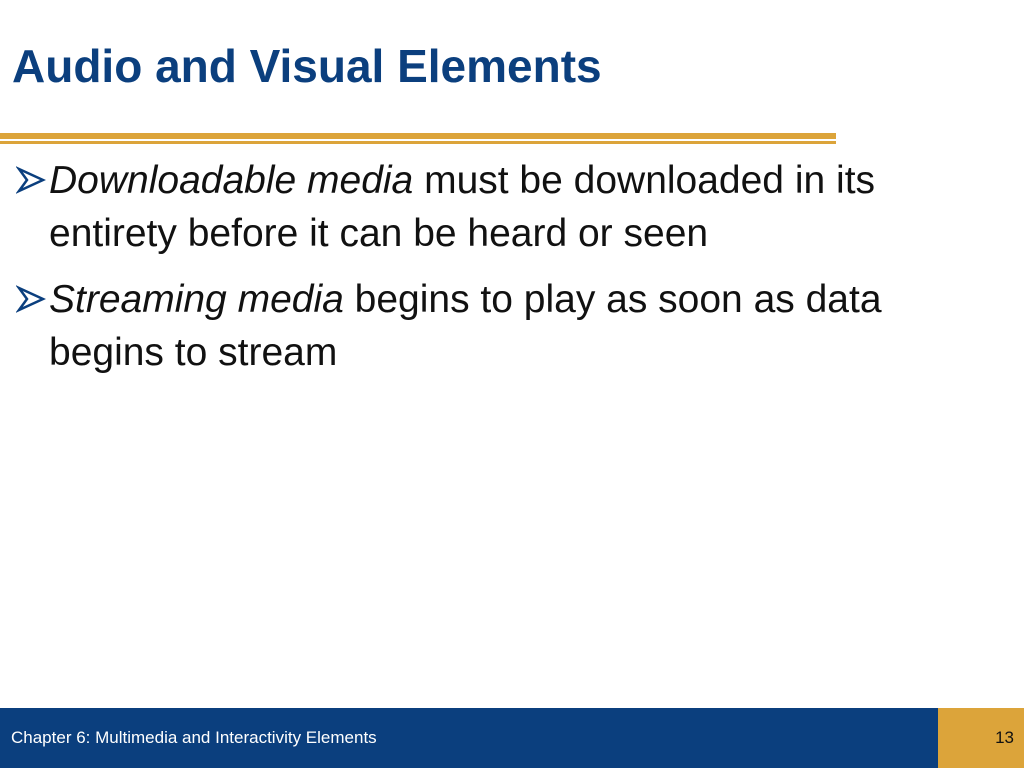 The width and height of the screenshot is (1024, 768). What do you see at coordinates (196, 299) in the screenshot?
I see `bullet-term: Streaming media` at bounding box center [196, 299].